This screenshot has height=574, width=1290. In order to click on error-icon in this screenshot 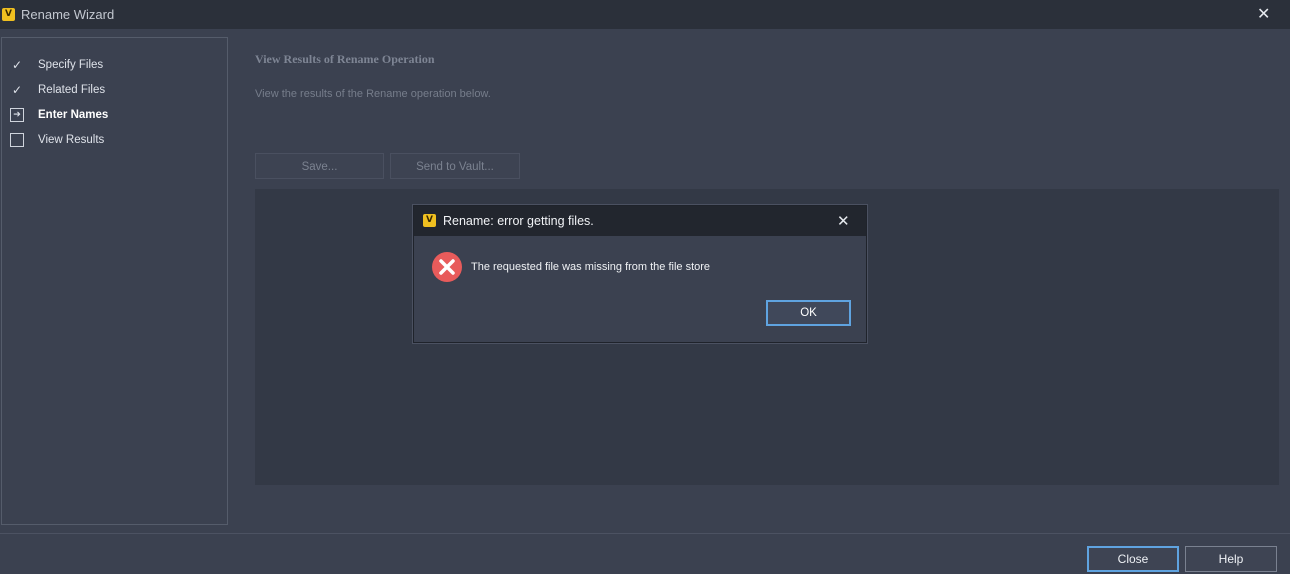, I will do `click(447, 267)`.